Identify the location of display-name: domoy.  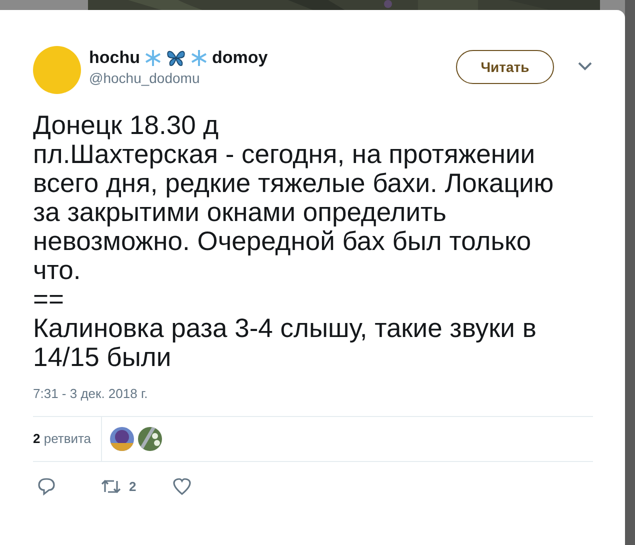
(240, 58).